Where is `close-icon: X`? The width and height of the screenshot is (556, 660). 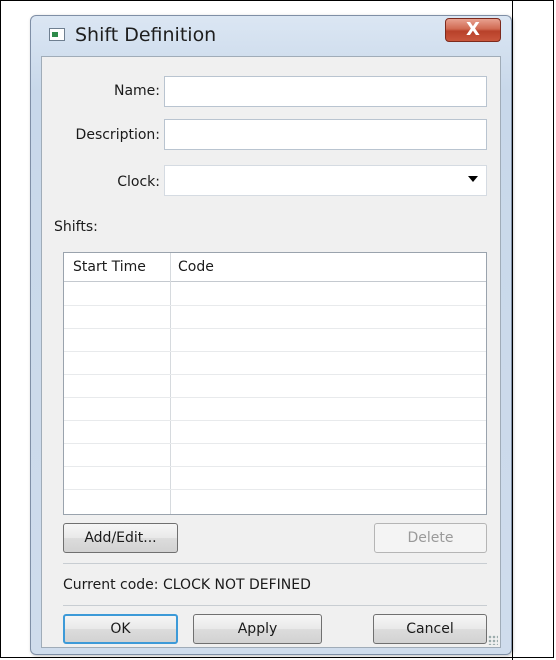
close-icon: X is located at coordinates (473, 29).